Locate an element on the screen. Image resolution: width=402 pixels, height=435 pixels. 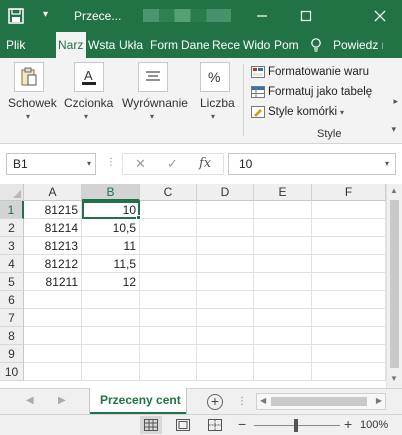
cell-f7 is located at coordinates (349, 318).